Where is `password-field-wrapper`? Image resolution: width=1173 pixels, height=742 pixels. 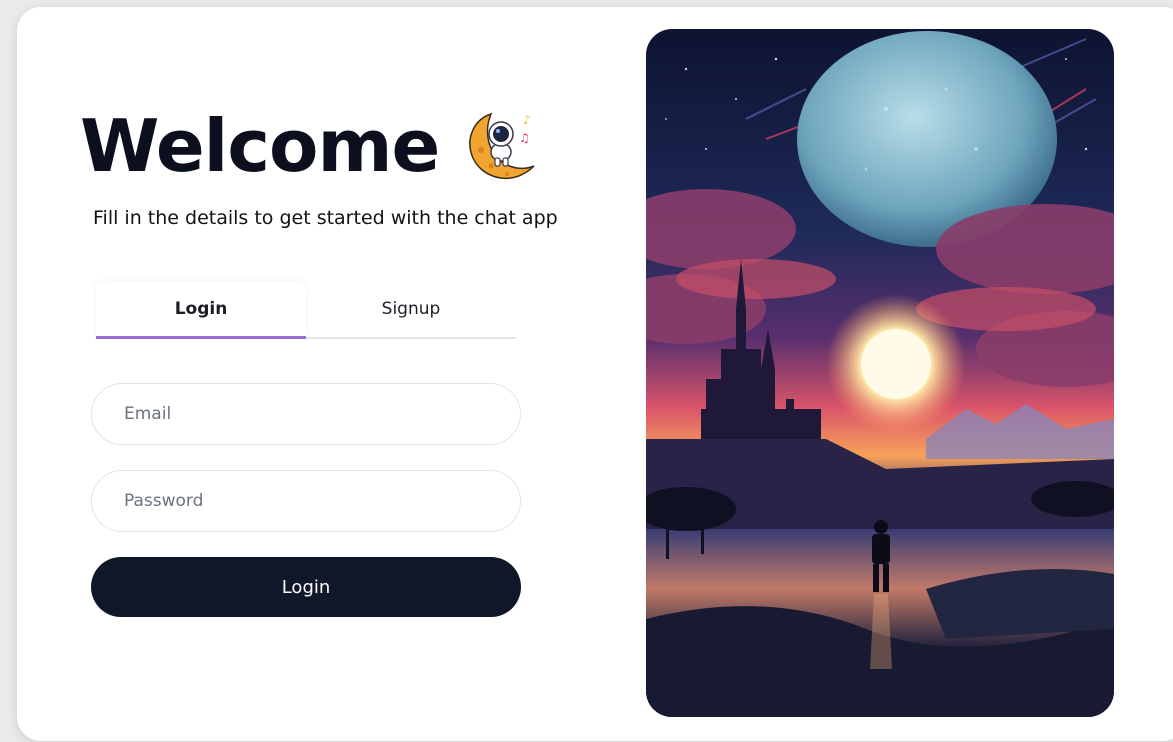
password-field-wrapper is located at coordinates (306, 501).